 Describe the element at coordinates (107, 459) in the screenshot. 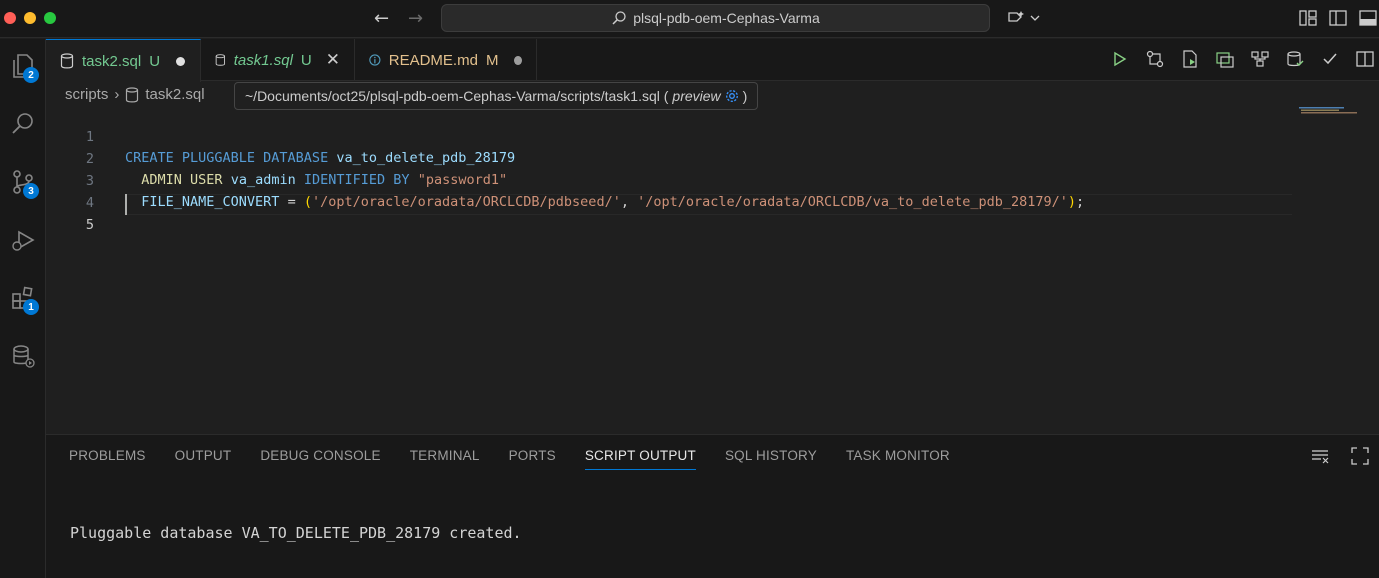

I see `tab-problems: PROBLEMS` at that location.